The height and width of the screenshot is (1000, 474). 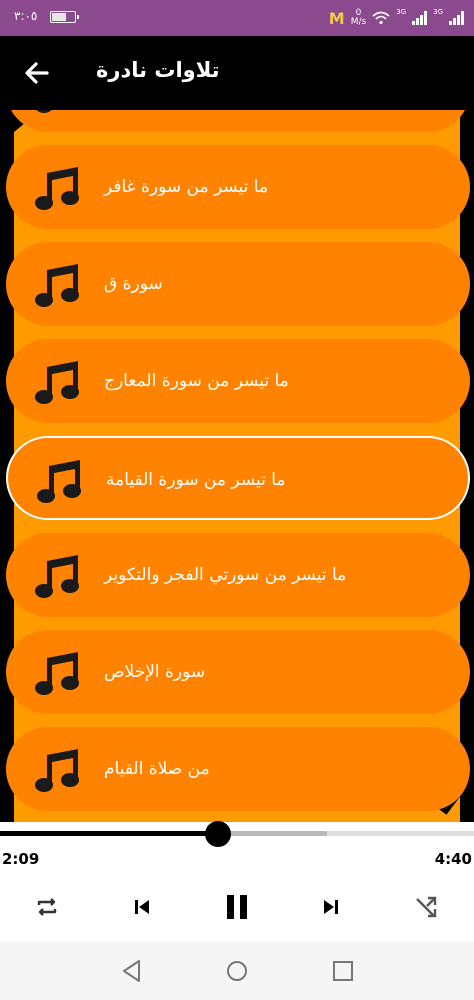 I want to click on track-item: ما تيسر من سورة المعارج, so click(x=238, y=381).